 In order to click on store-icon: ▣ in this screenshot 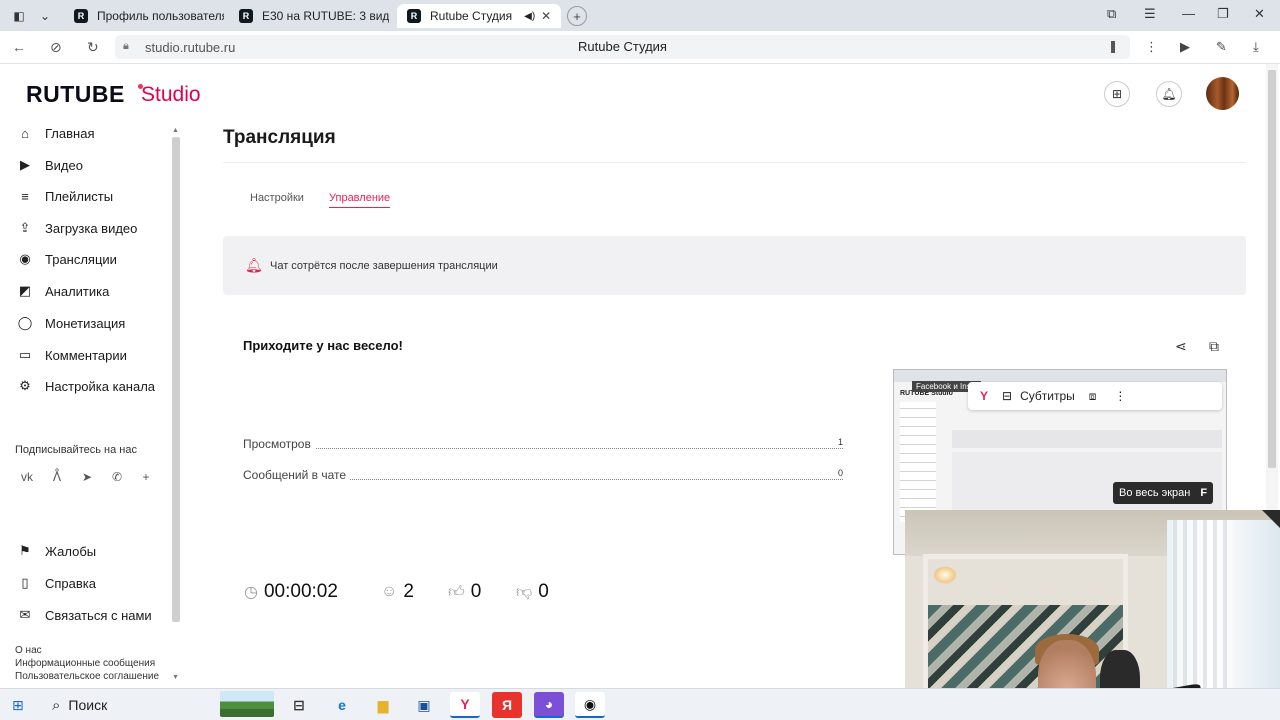, I will do `click(424, 705)`.